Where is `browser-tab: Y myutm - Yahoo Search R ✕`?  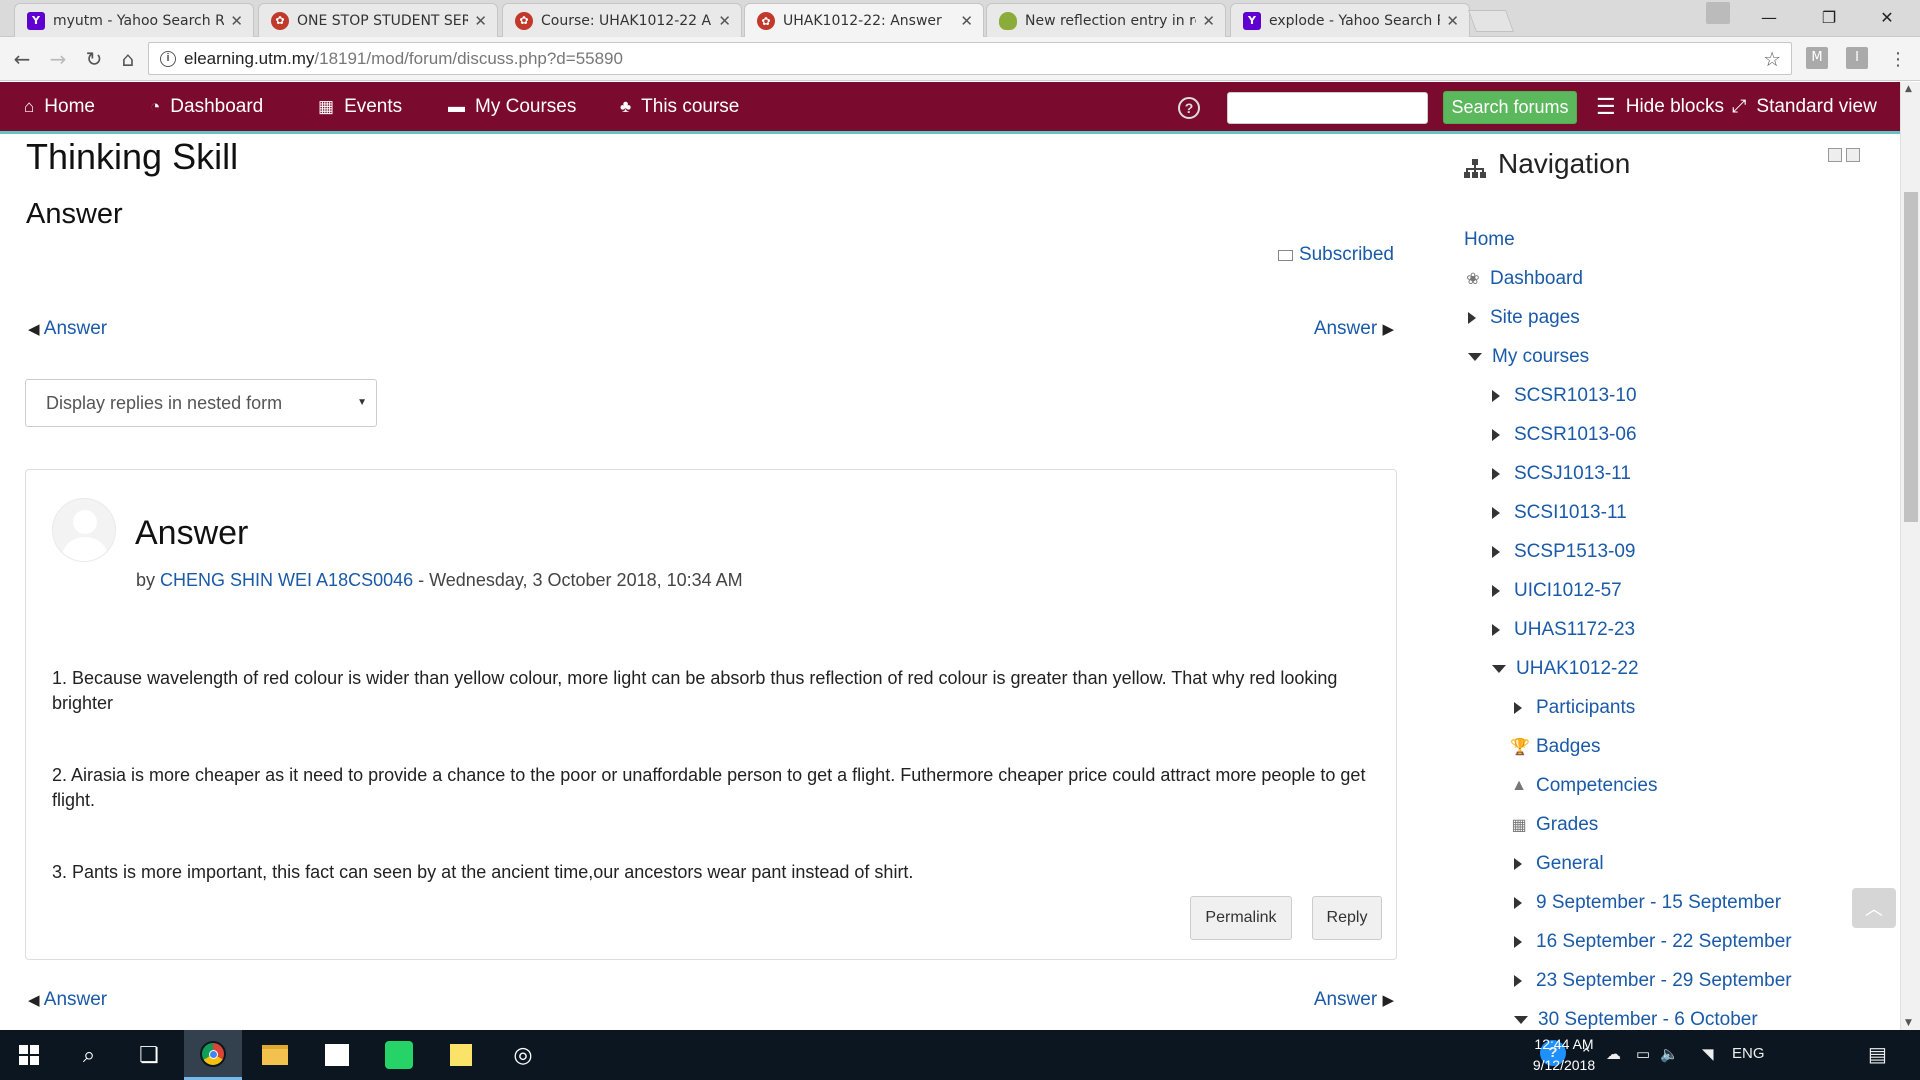 browser-tab: Y myutm - Yahoo Search R ✕ is located at coordinates (134, 20).